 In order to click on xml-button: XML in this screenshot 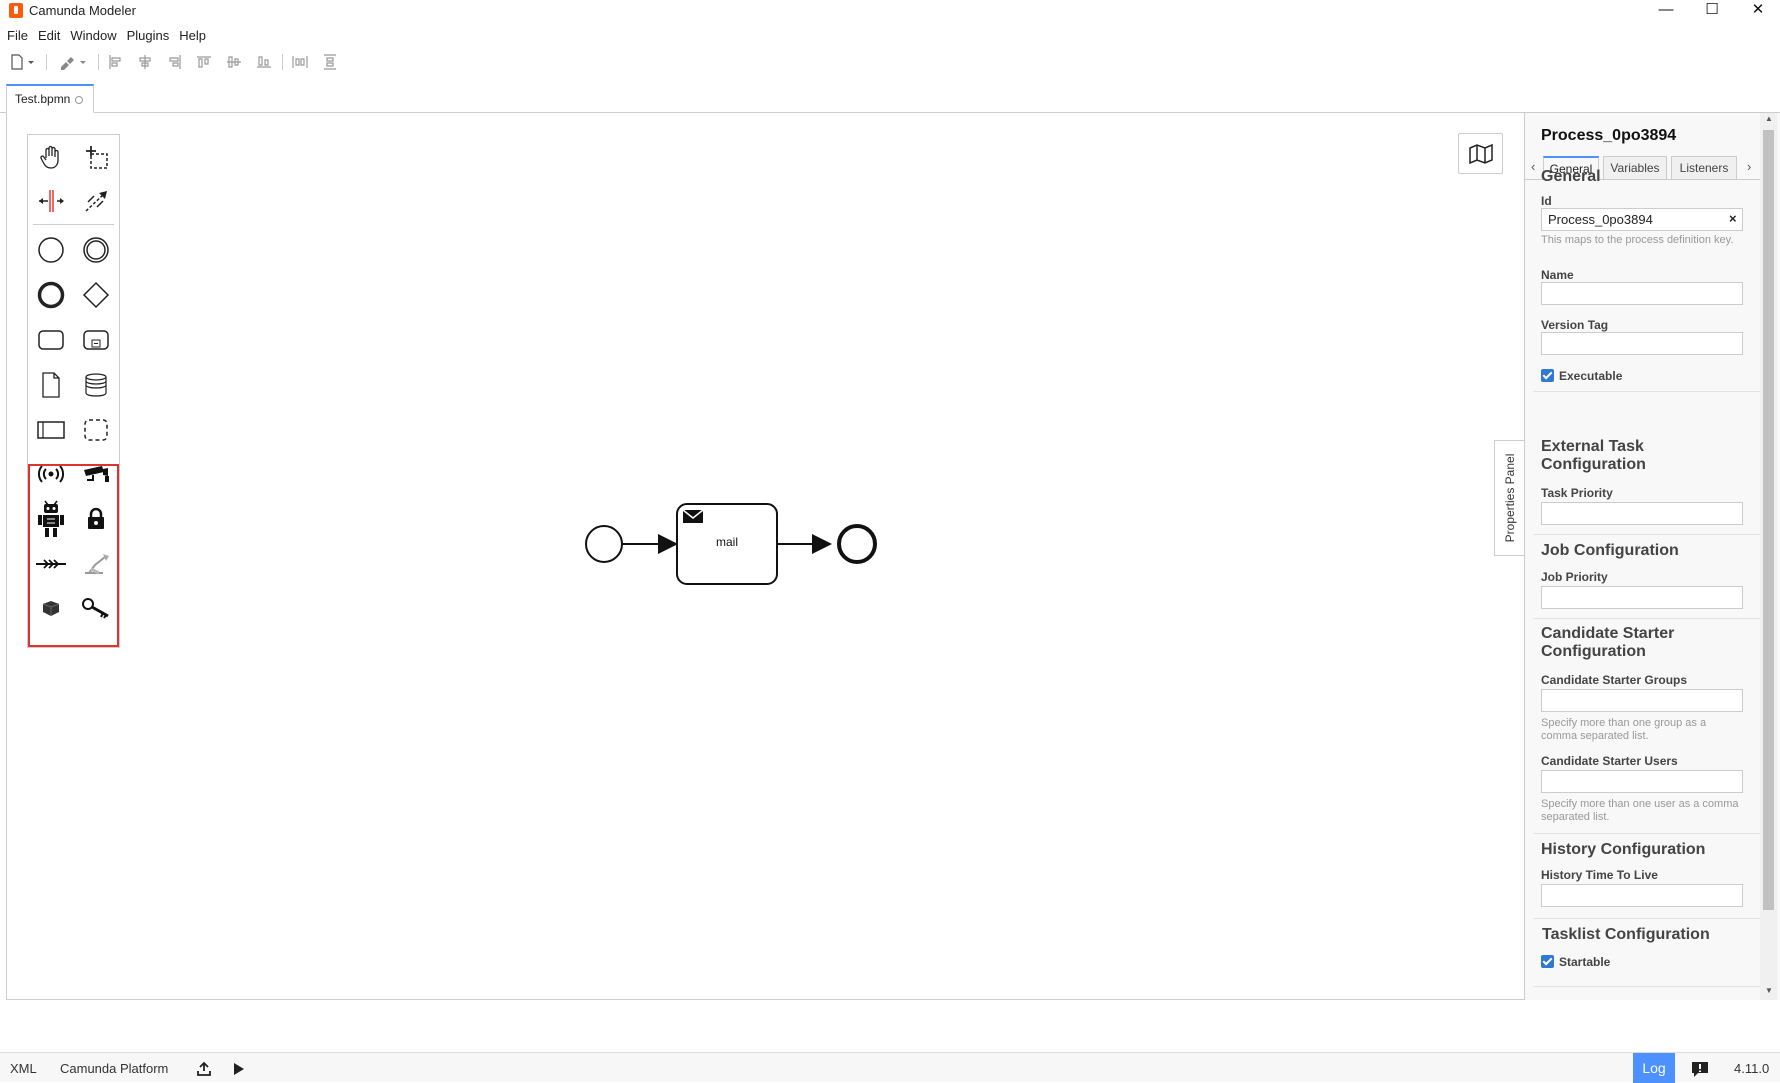, I will do `click(23, 1068)`.